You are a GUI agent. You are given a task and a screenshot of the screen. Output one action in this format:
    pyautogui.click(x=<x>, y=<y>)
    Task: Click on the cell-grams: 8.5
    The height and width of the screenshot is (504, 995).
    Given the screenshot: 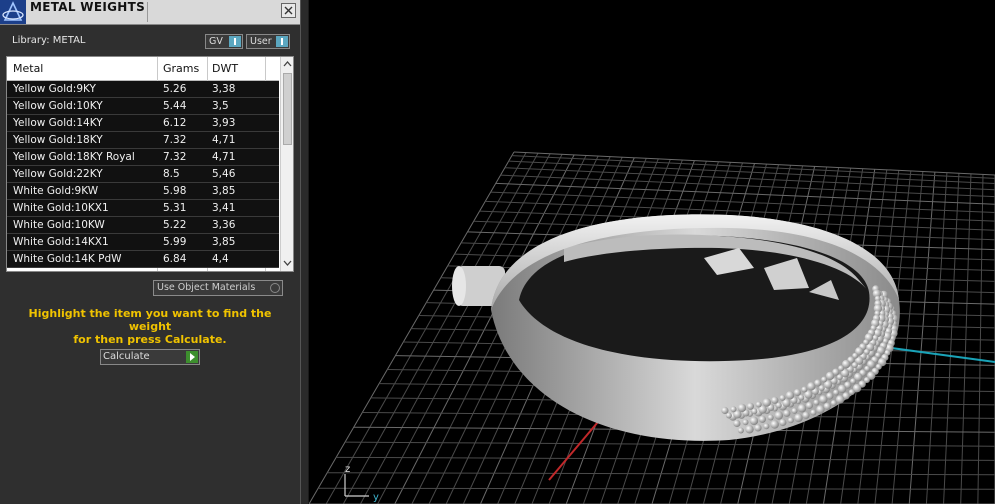 What is the action you would take?
    pyautogui.click(x=171, y=174)
    